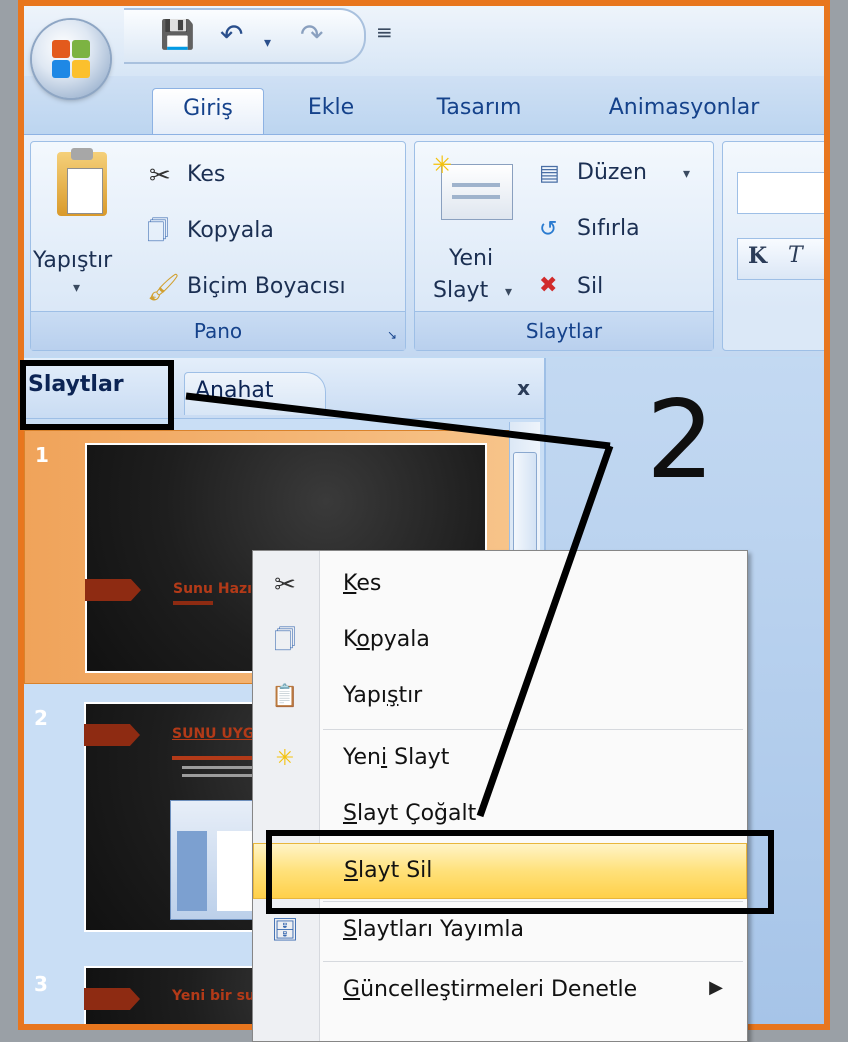 The width and height of the screenshot is (848, 1042). I want to click on format-painter-icon: 🖌, so click(164, 288).